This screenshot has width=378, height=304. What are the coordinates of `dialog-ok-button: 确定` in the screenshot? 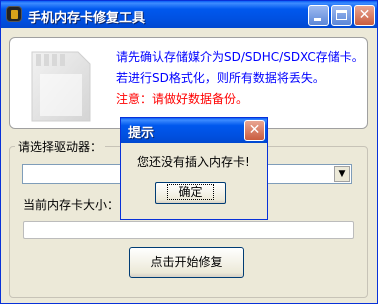 It's located at (190, 193).